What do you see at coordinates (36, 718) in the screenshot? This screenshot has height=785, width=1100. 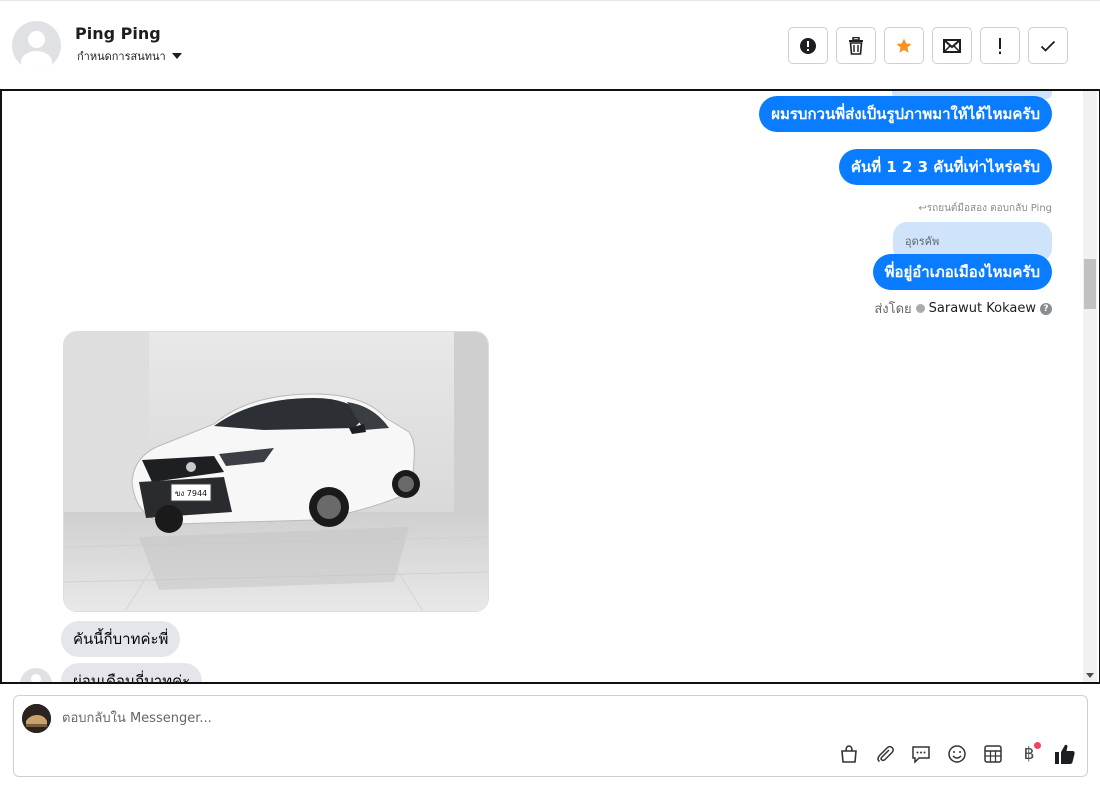 I see `page-avatar` at bounding box center [36, 718].